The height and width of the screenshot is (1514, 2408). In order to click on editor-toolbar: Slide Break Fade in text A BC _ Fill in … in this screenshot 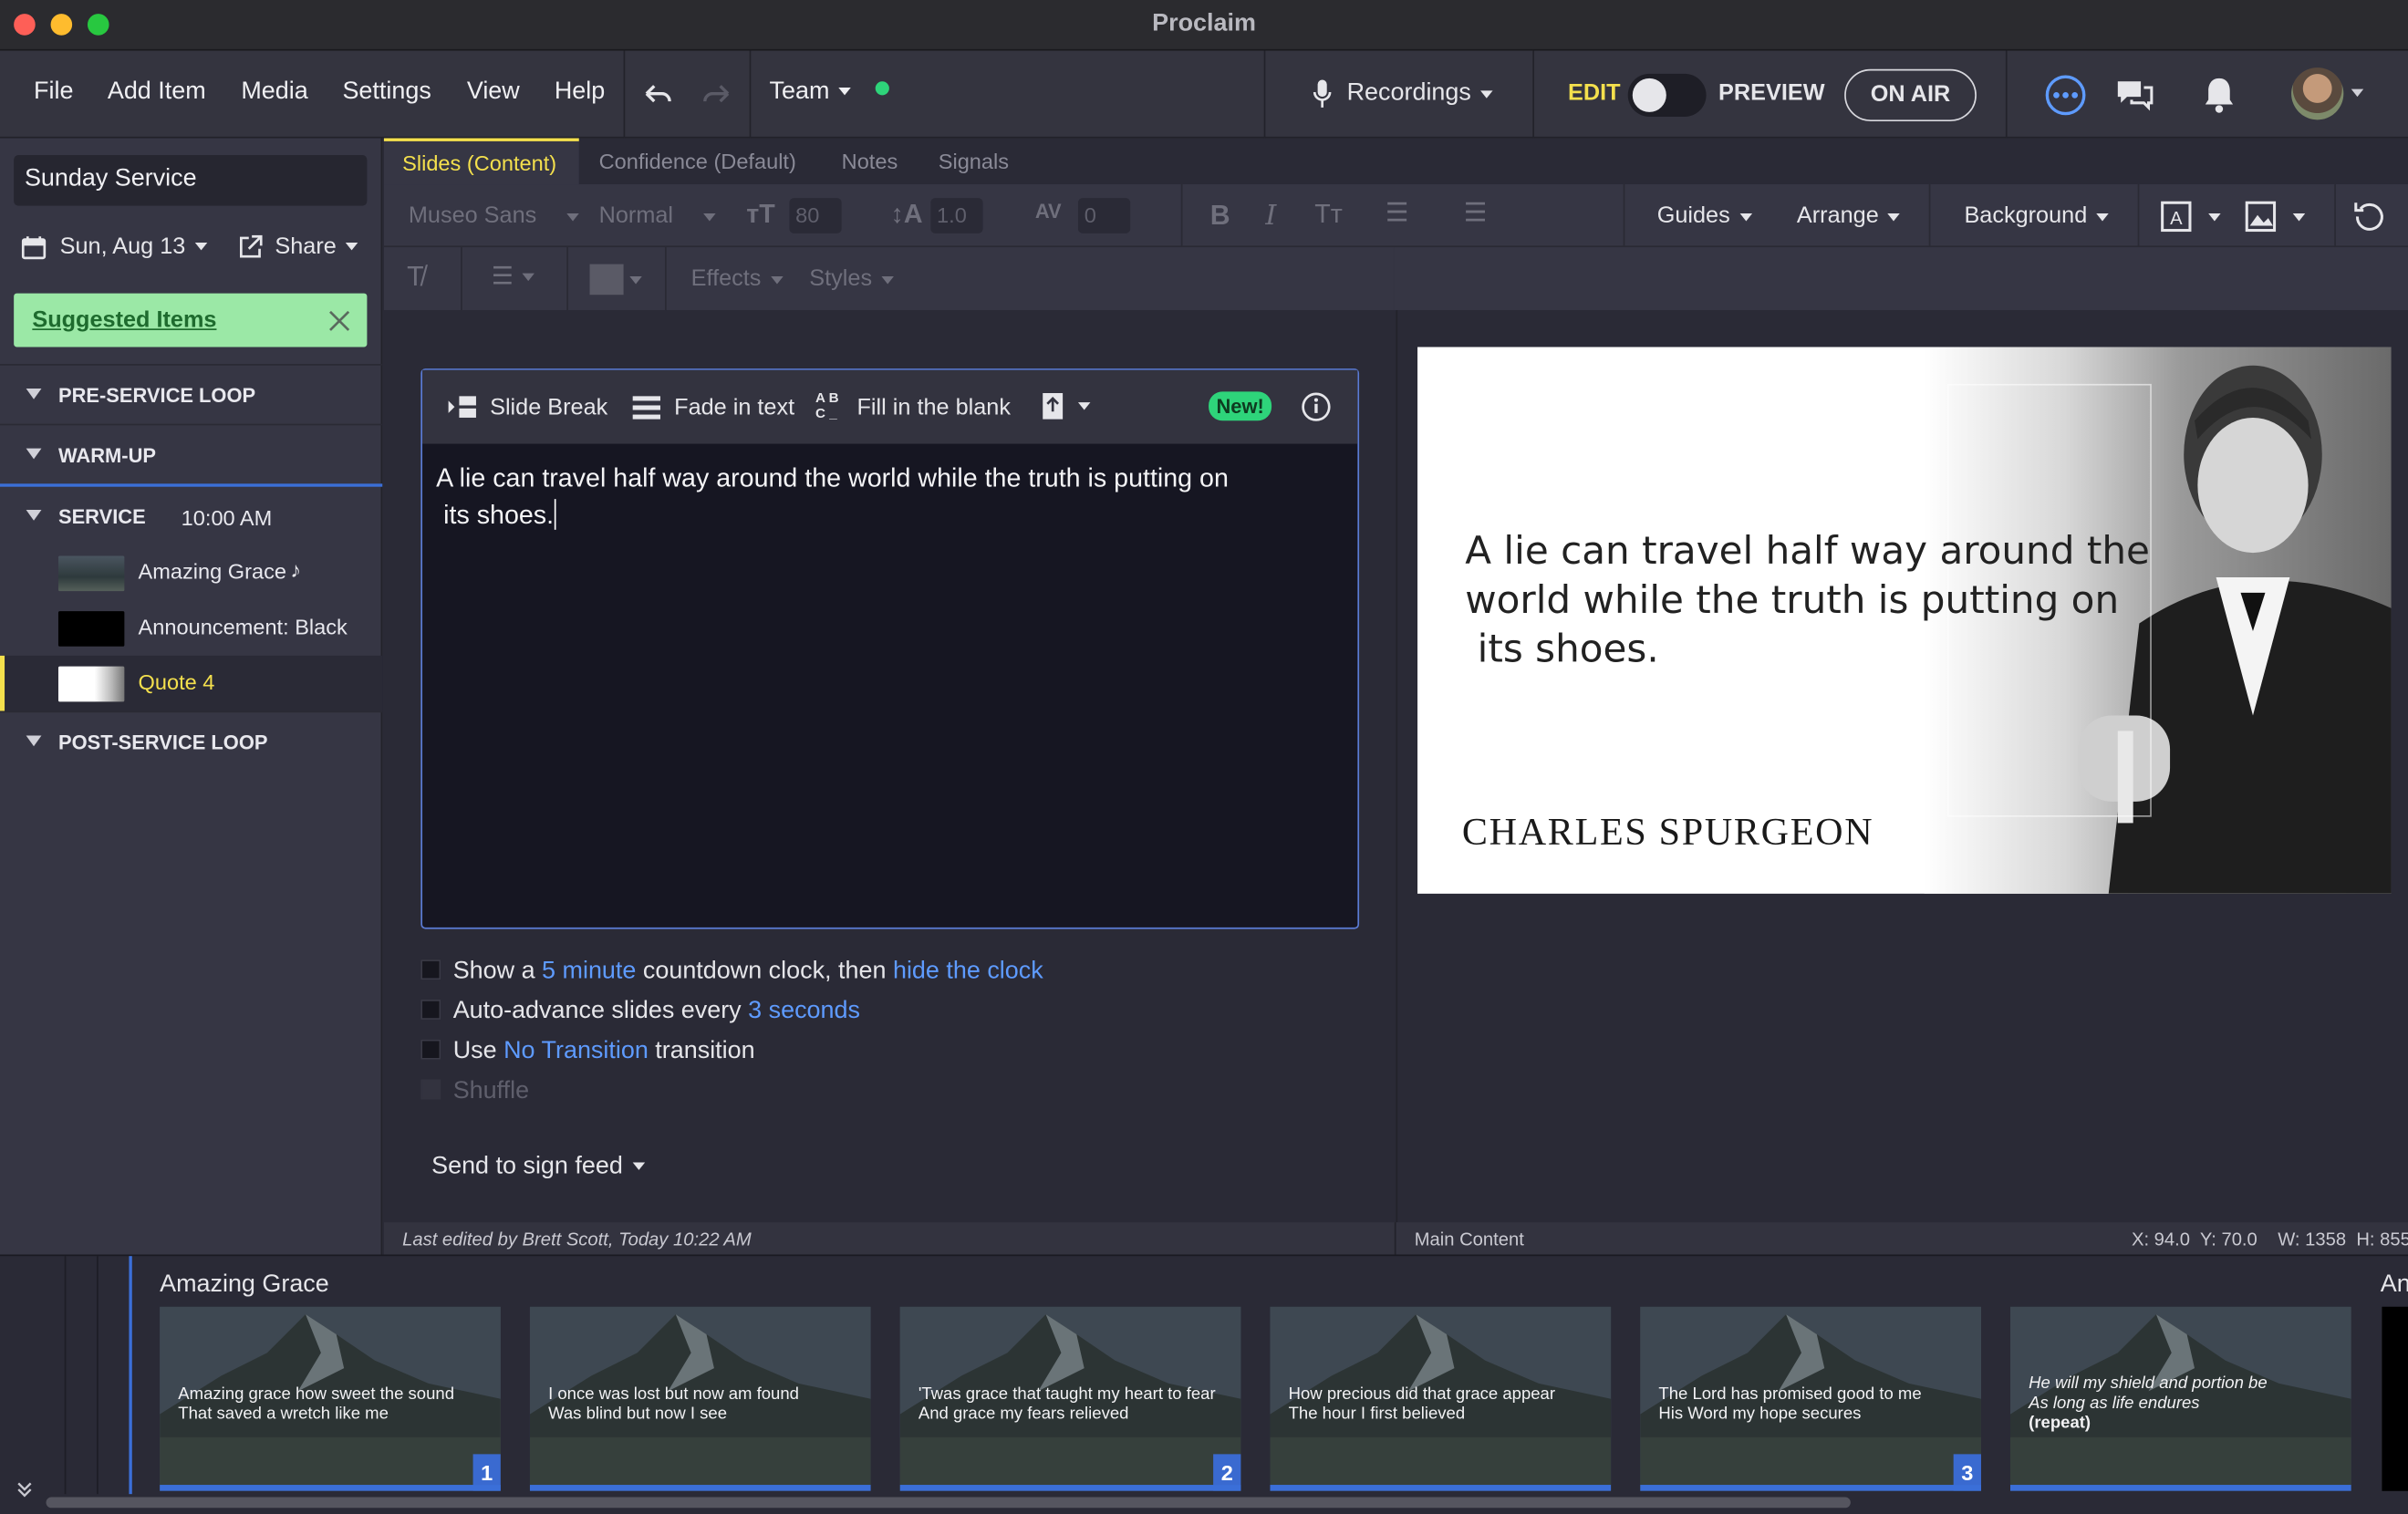, I will do `click(890, 406)`.